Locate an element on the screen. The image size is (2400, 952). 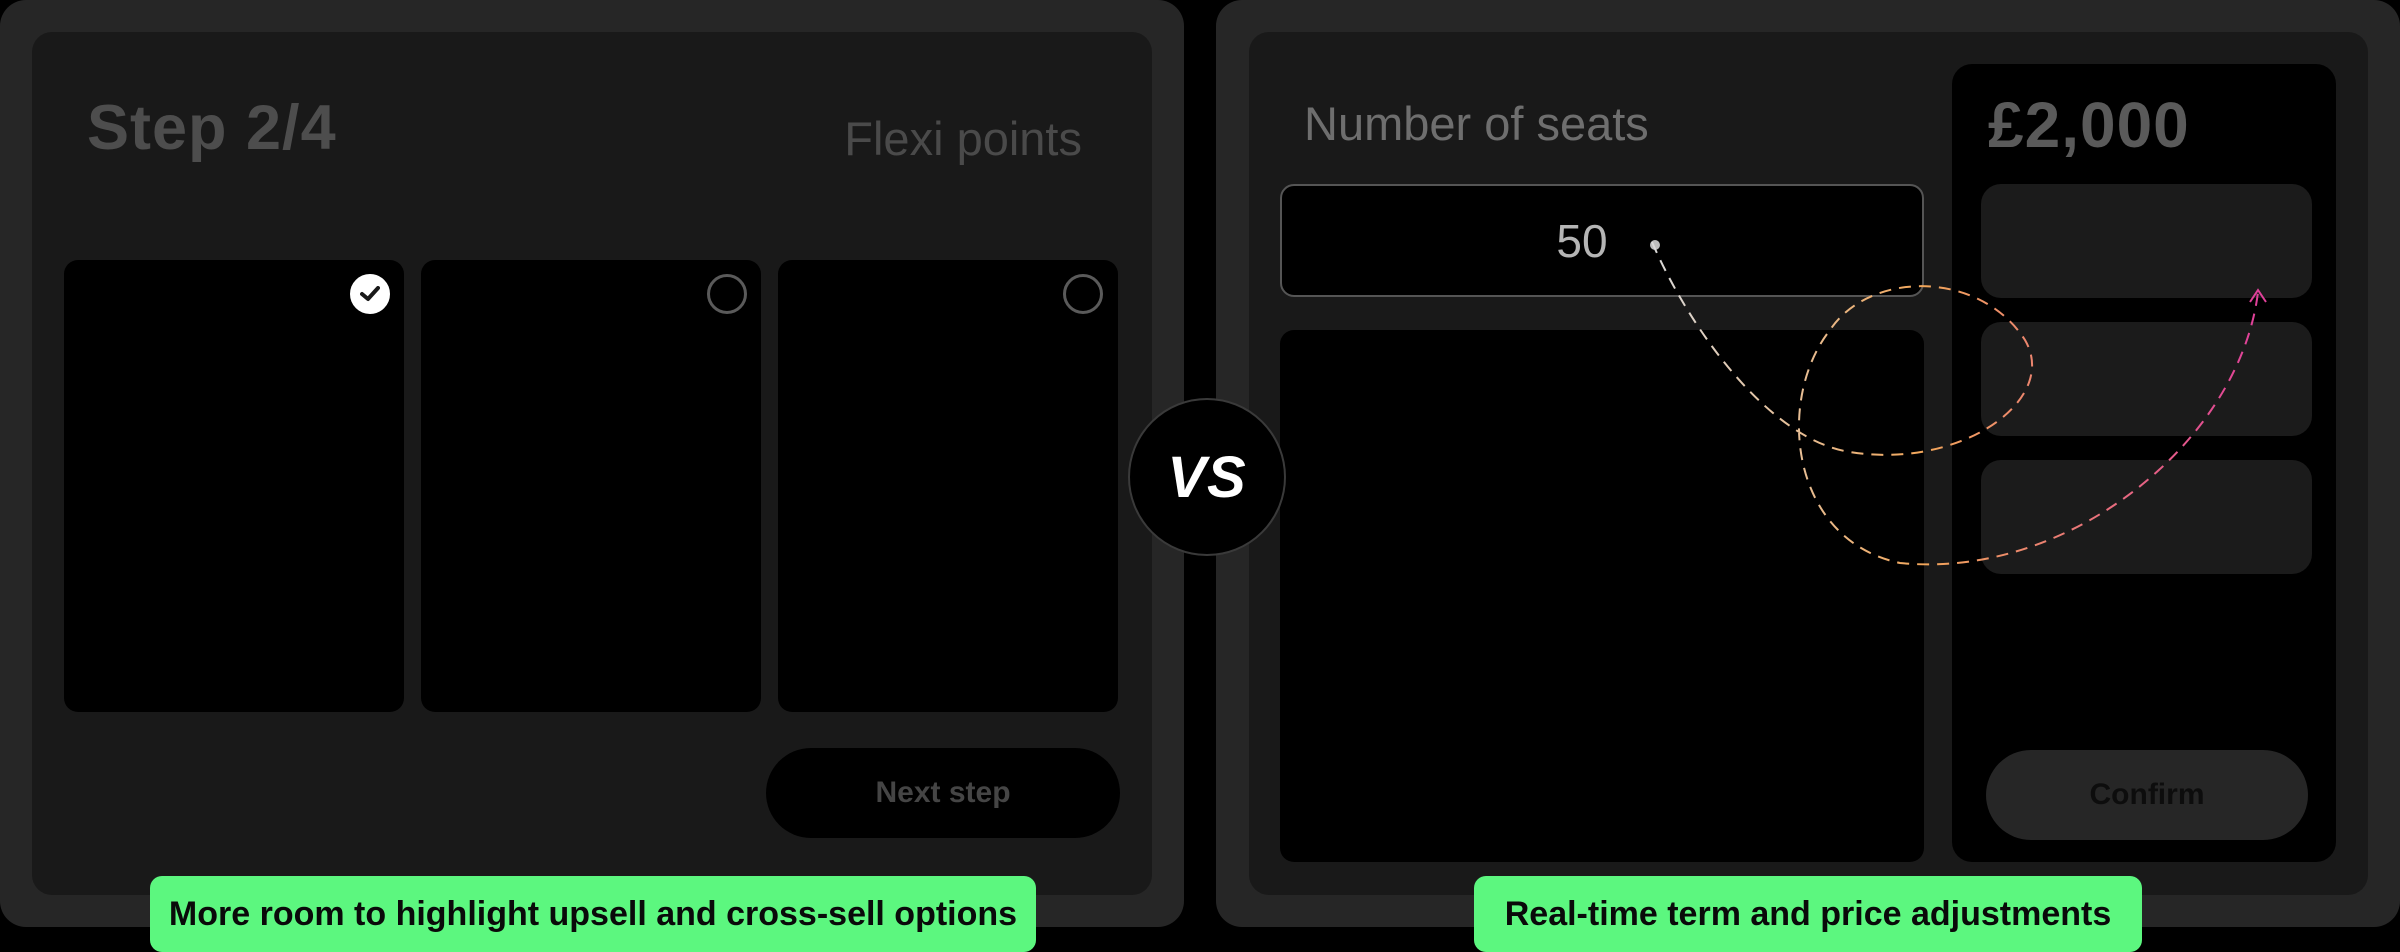
seats-input: 50 is located at coordinates (1602, 240).